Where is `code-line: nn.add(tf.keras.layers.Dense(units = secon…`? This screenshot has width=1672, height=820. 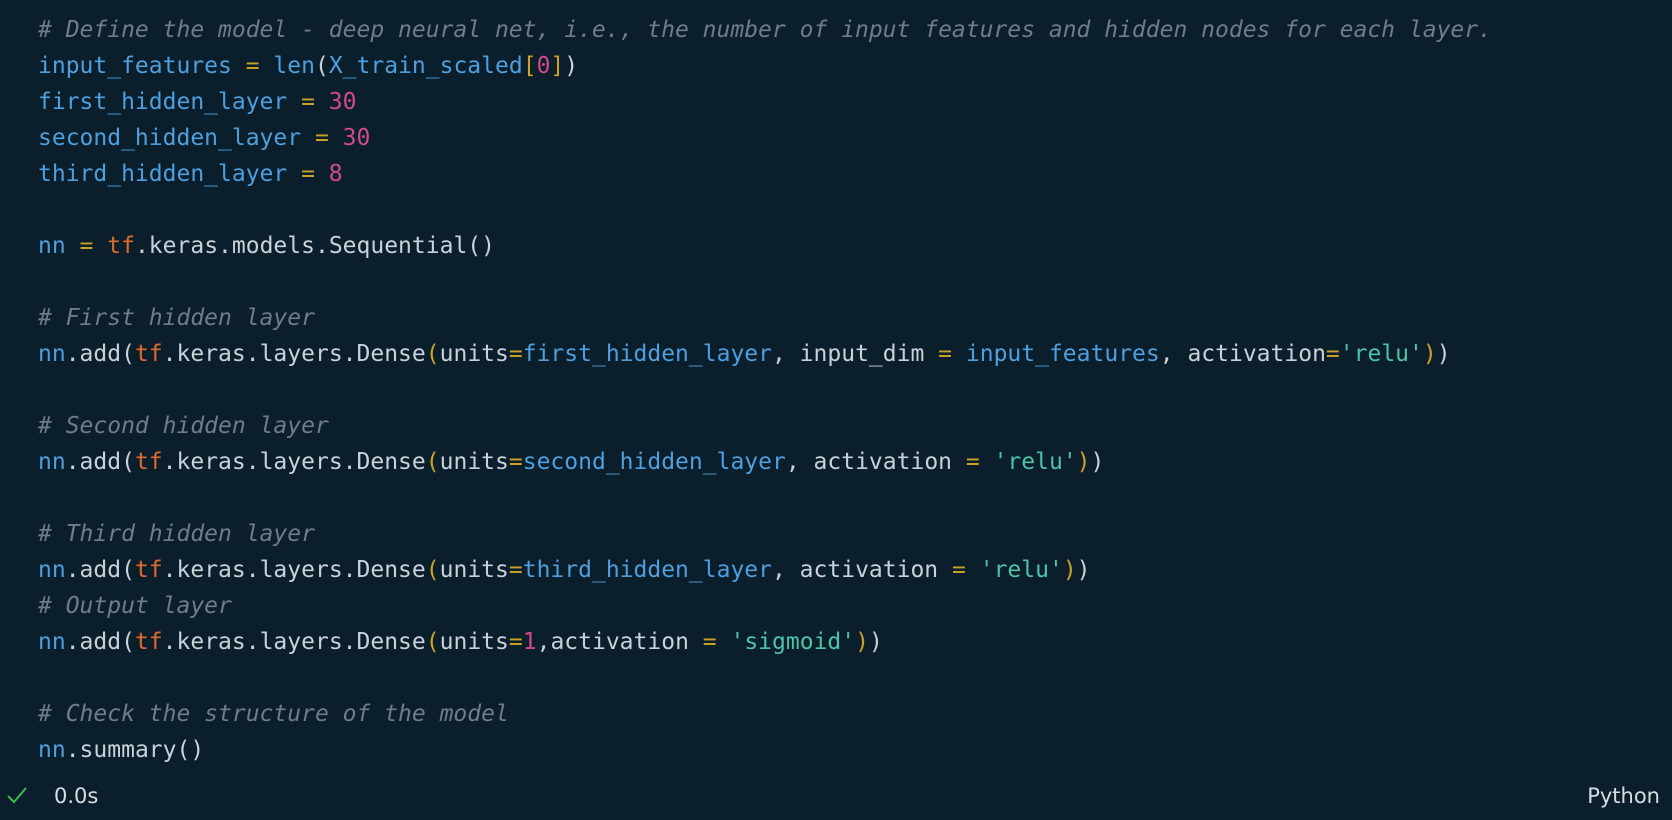
code-line: nn.add(tf.keras.layers.Dense(units = secon… is located at coordinates (765, 462).